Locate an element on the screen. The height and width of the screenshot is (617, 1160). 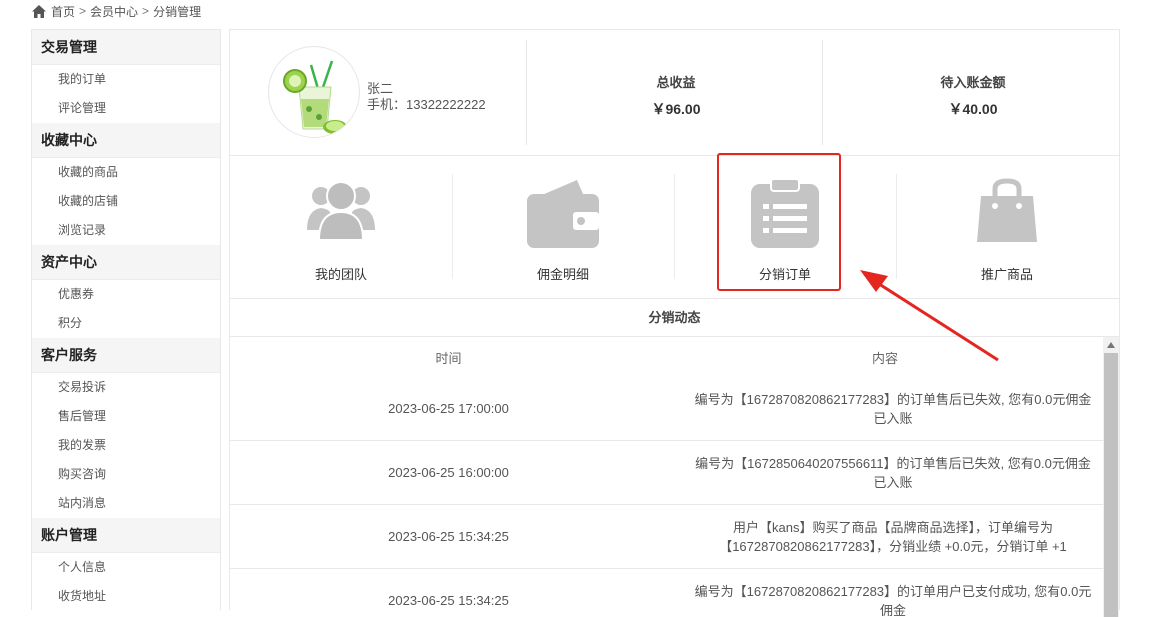
table-scrollbar is located at coordinates (1111, 477).